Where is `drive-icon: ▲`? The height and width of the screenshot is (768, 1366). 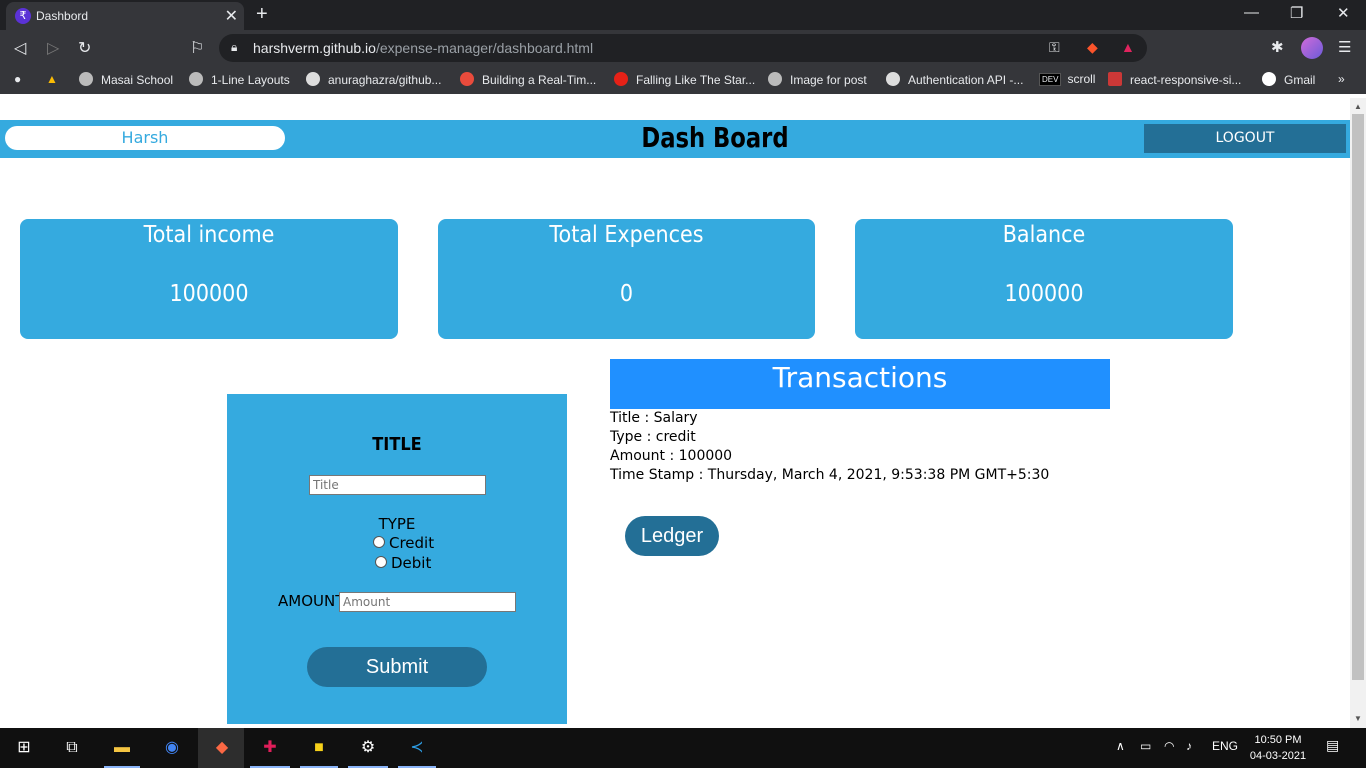 drive-icon: ▲ is located at coordinates (52, 79).